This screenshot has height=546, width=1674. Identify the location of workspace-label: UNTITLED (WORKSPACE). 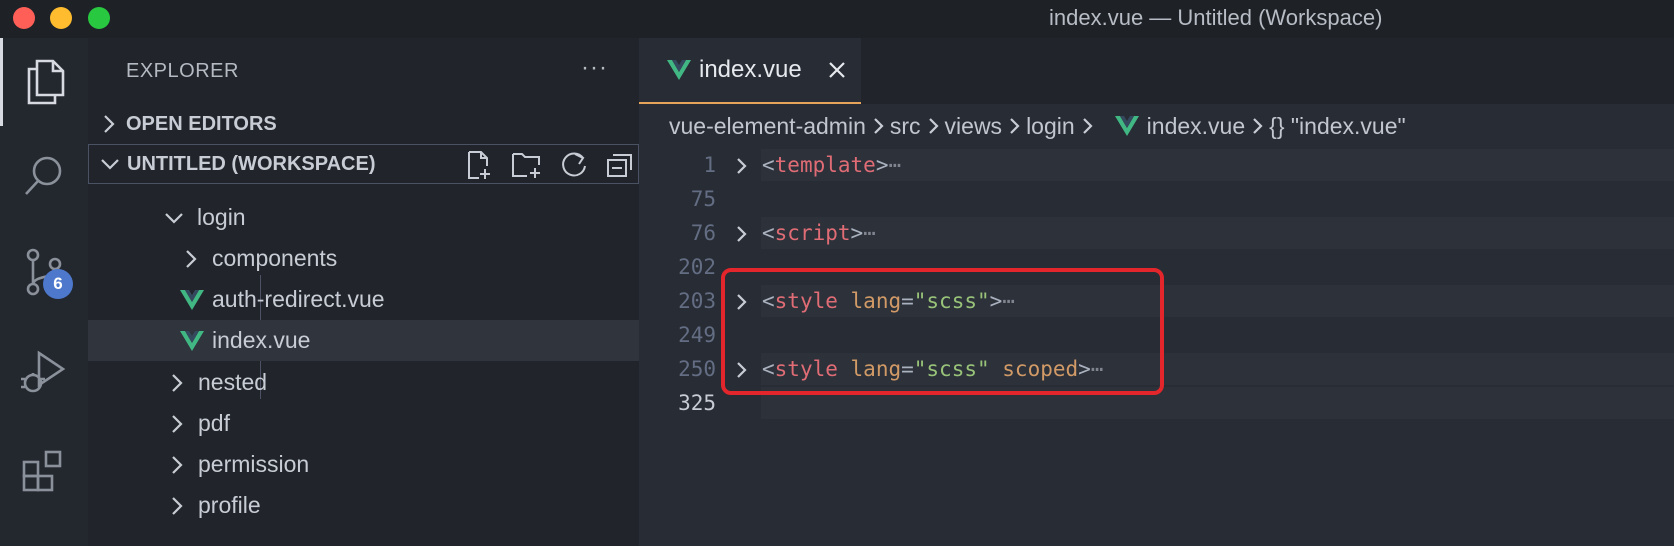
(251, 163).